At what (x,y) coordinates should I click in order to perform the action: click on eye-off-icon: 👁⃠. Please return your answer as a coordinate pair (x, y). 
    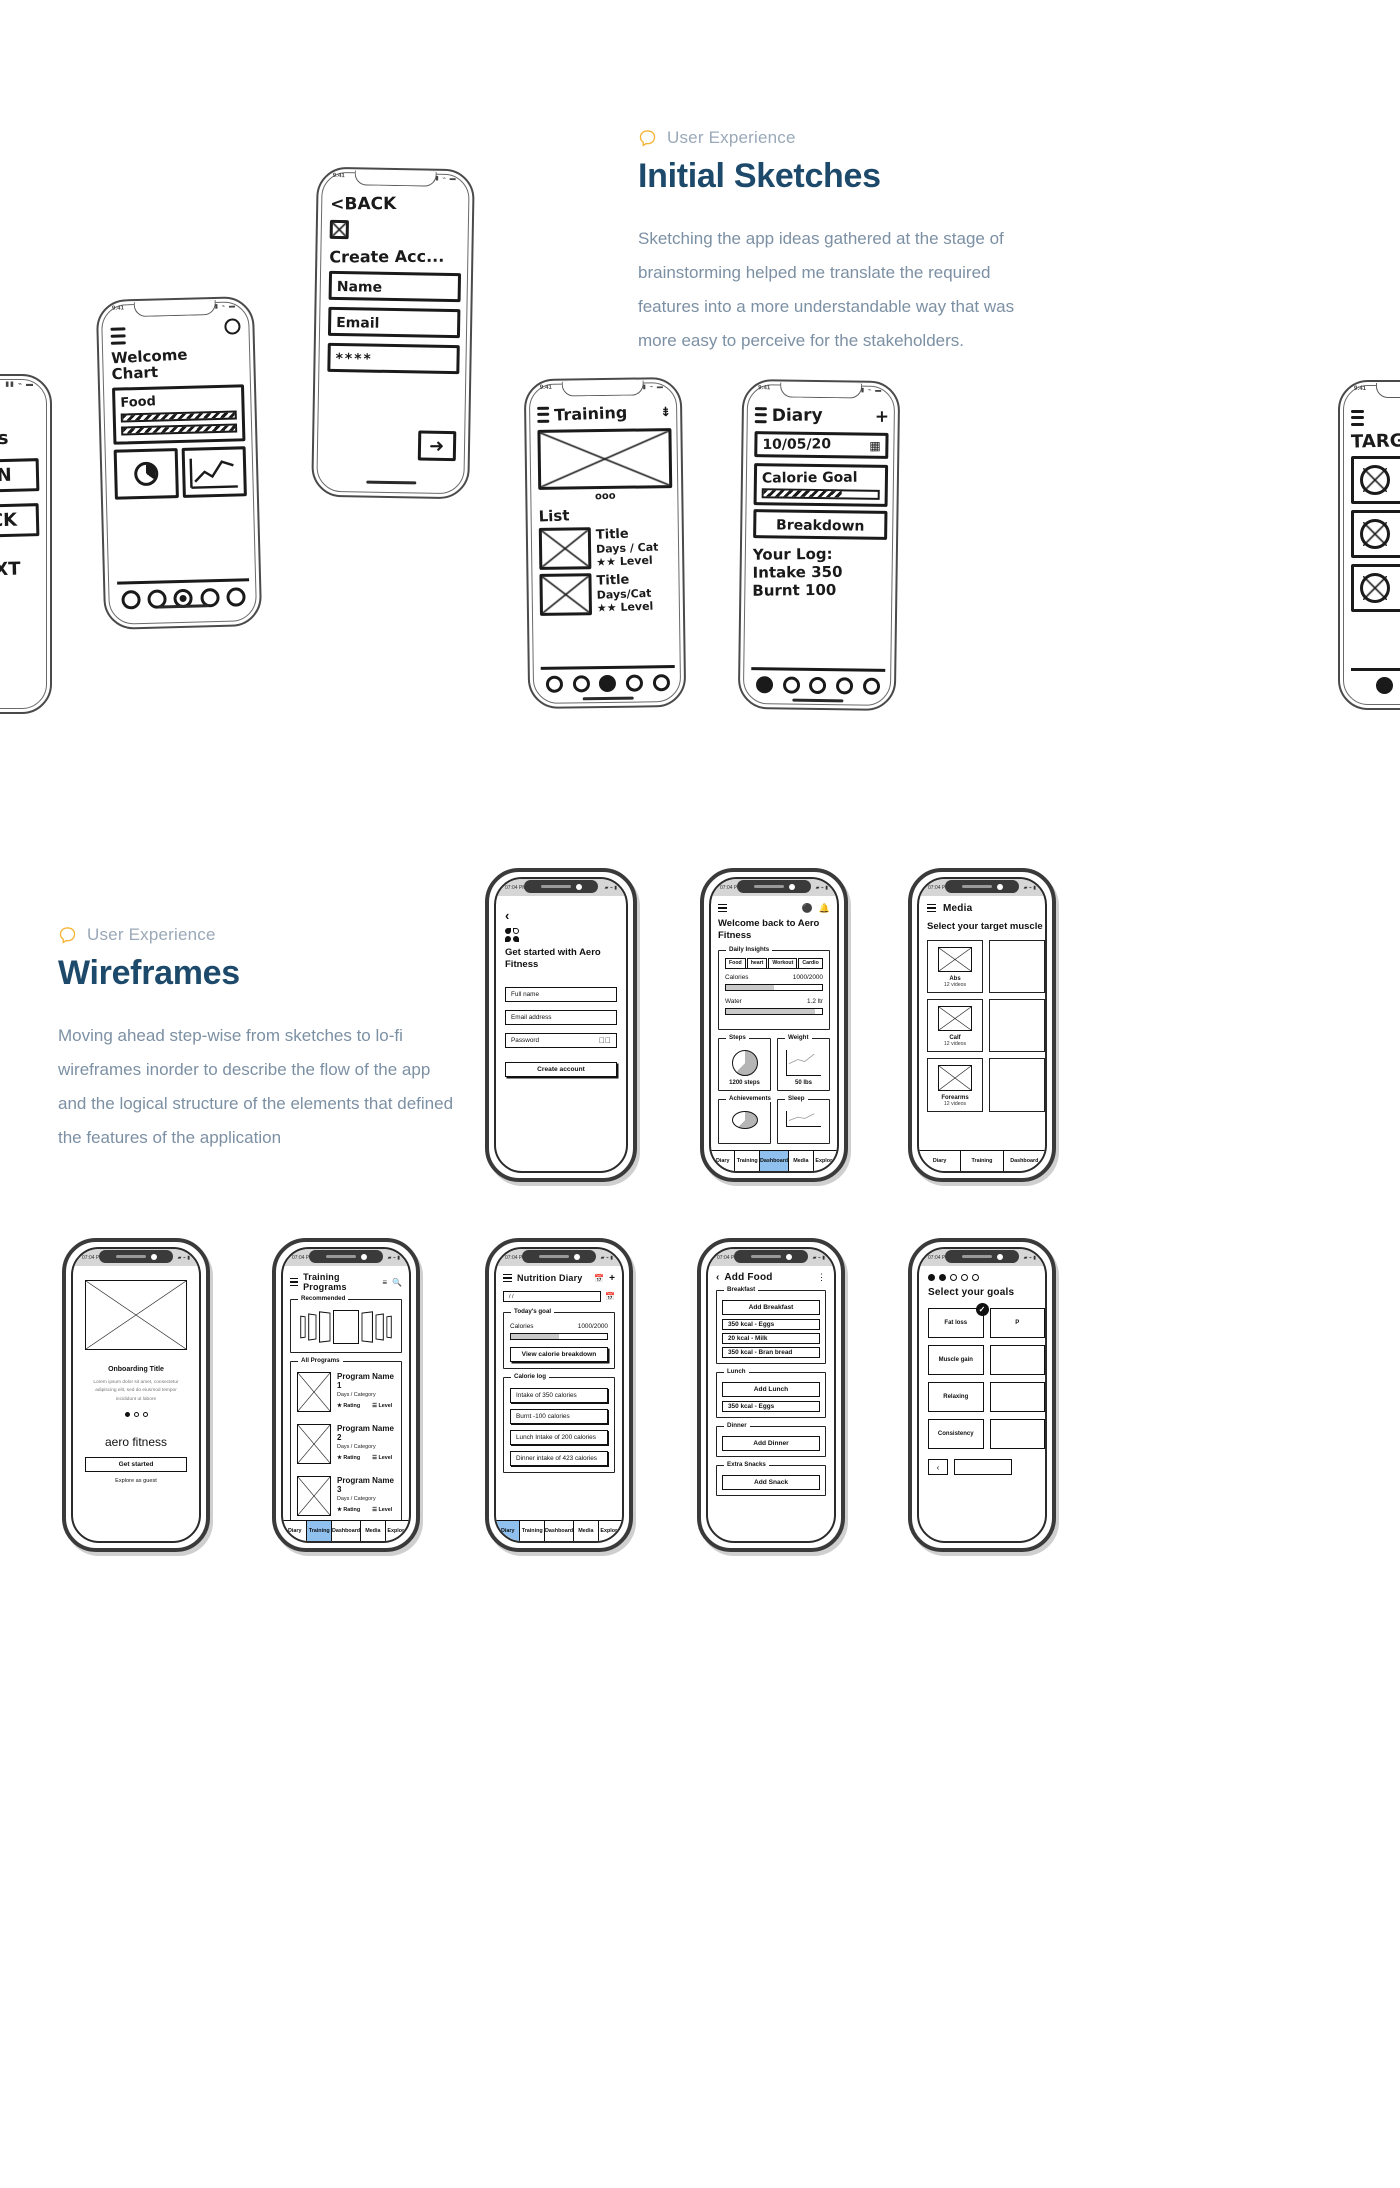
    Looking at the image, I should click on (605, 1040).